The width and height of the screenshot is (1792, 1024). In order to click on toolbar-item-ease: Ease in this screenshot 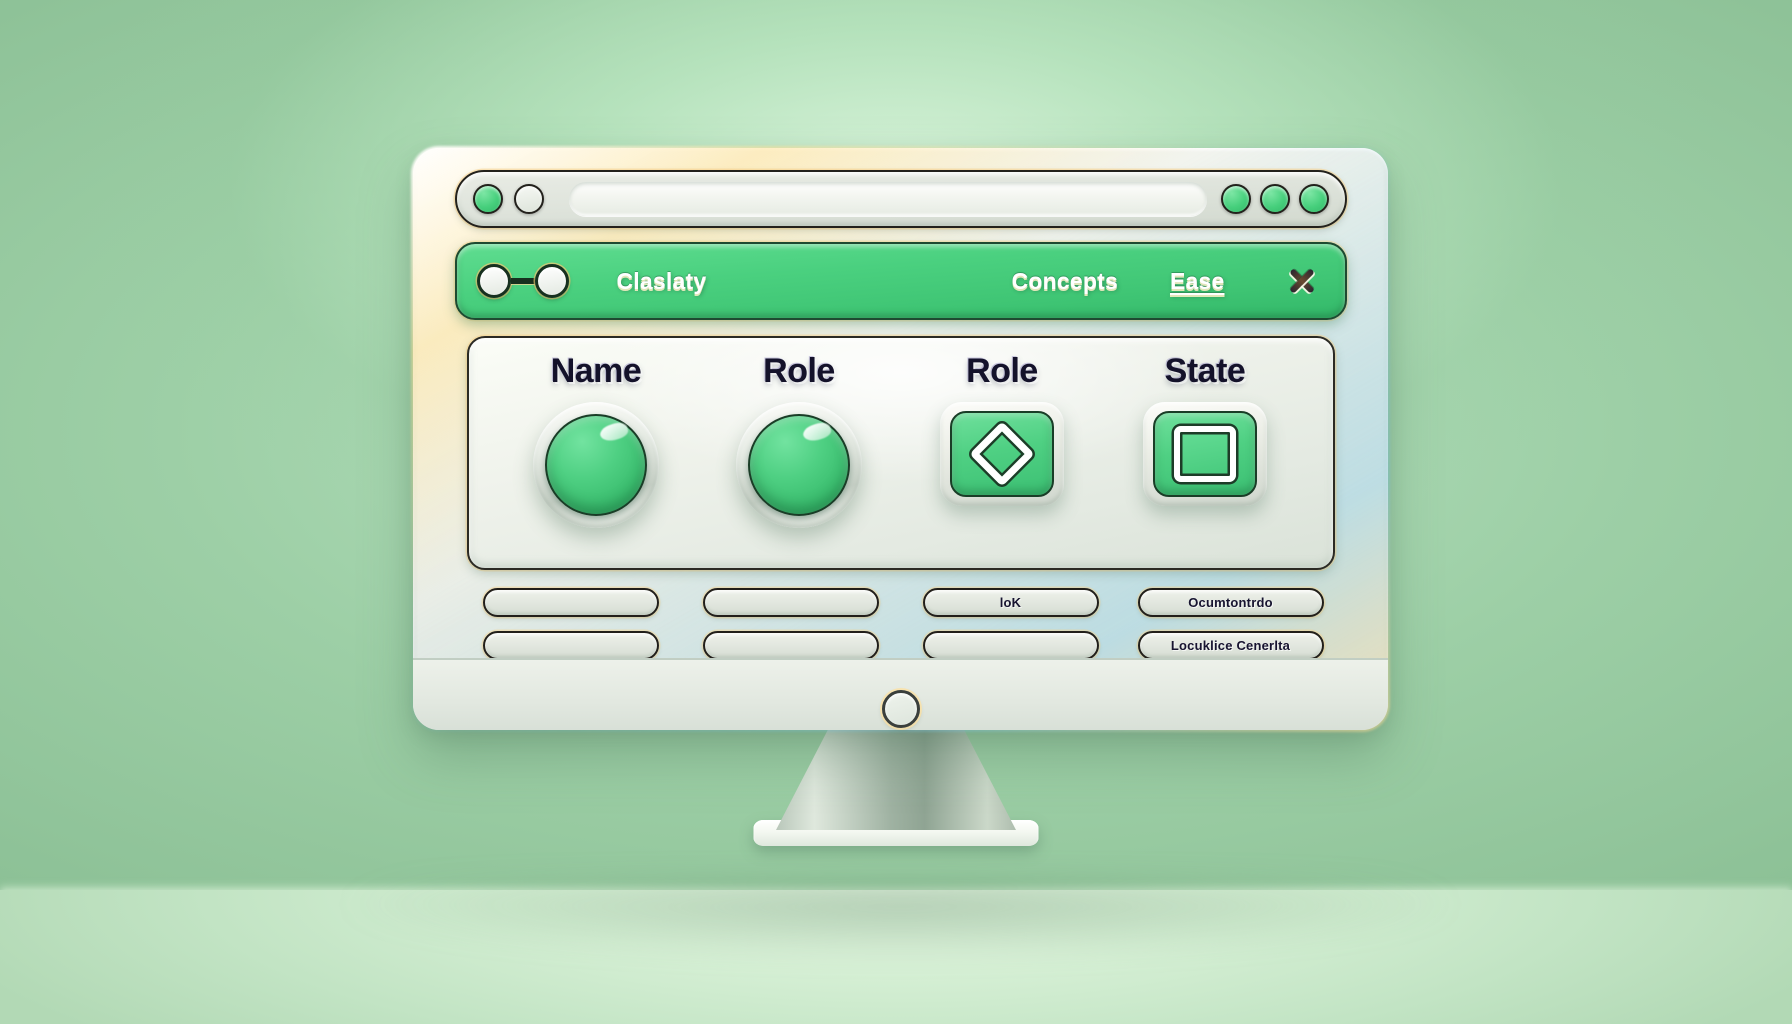, I will do `click(1197, 281)`.